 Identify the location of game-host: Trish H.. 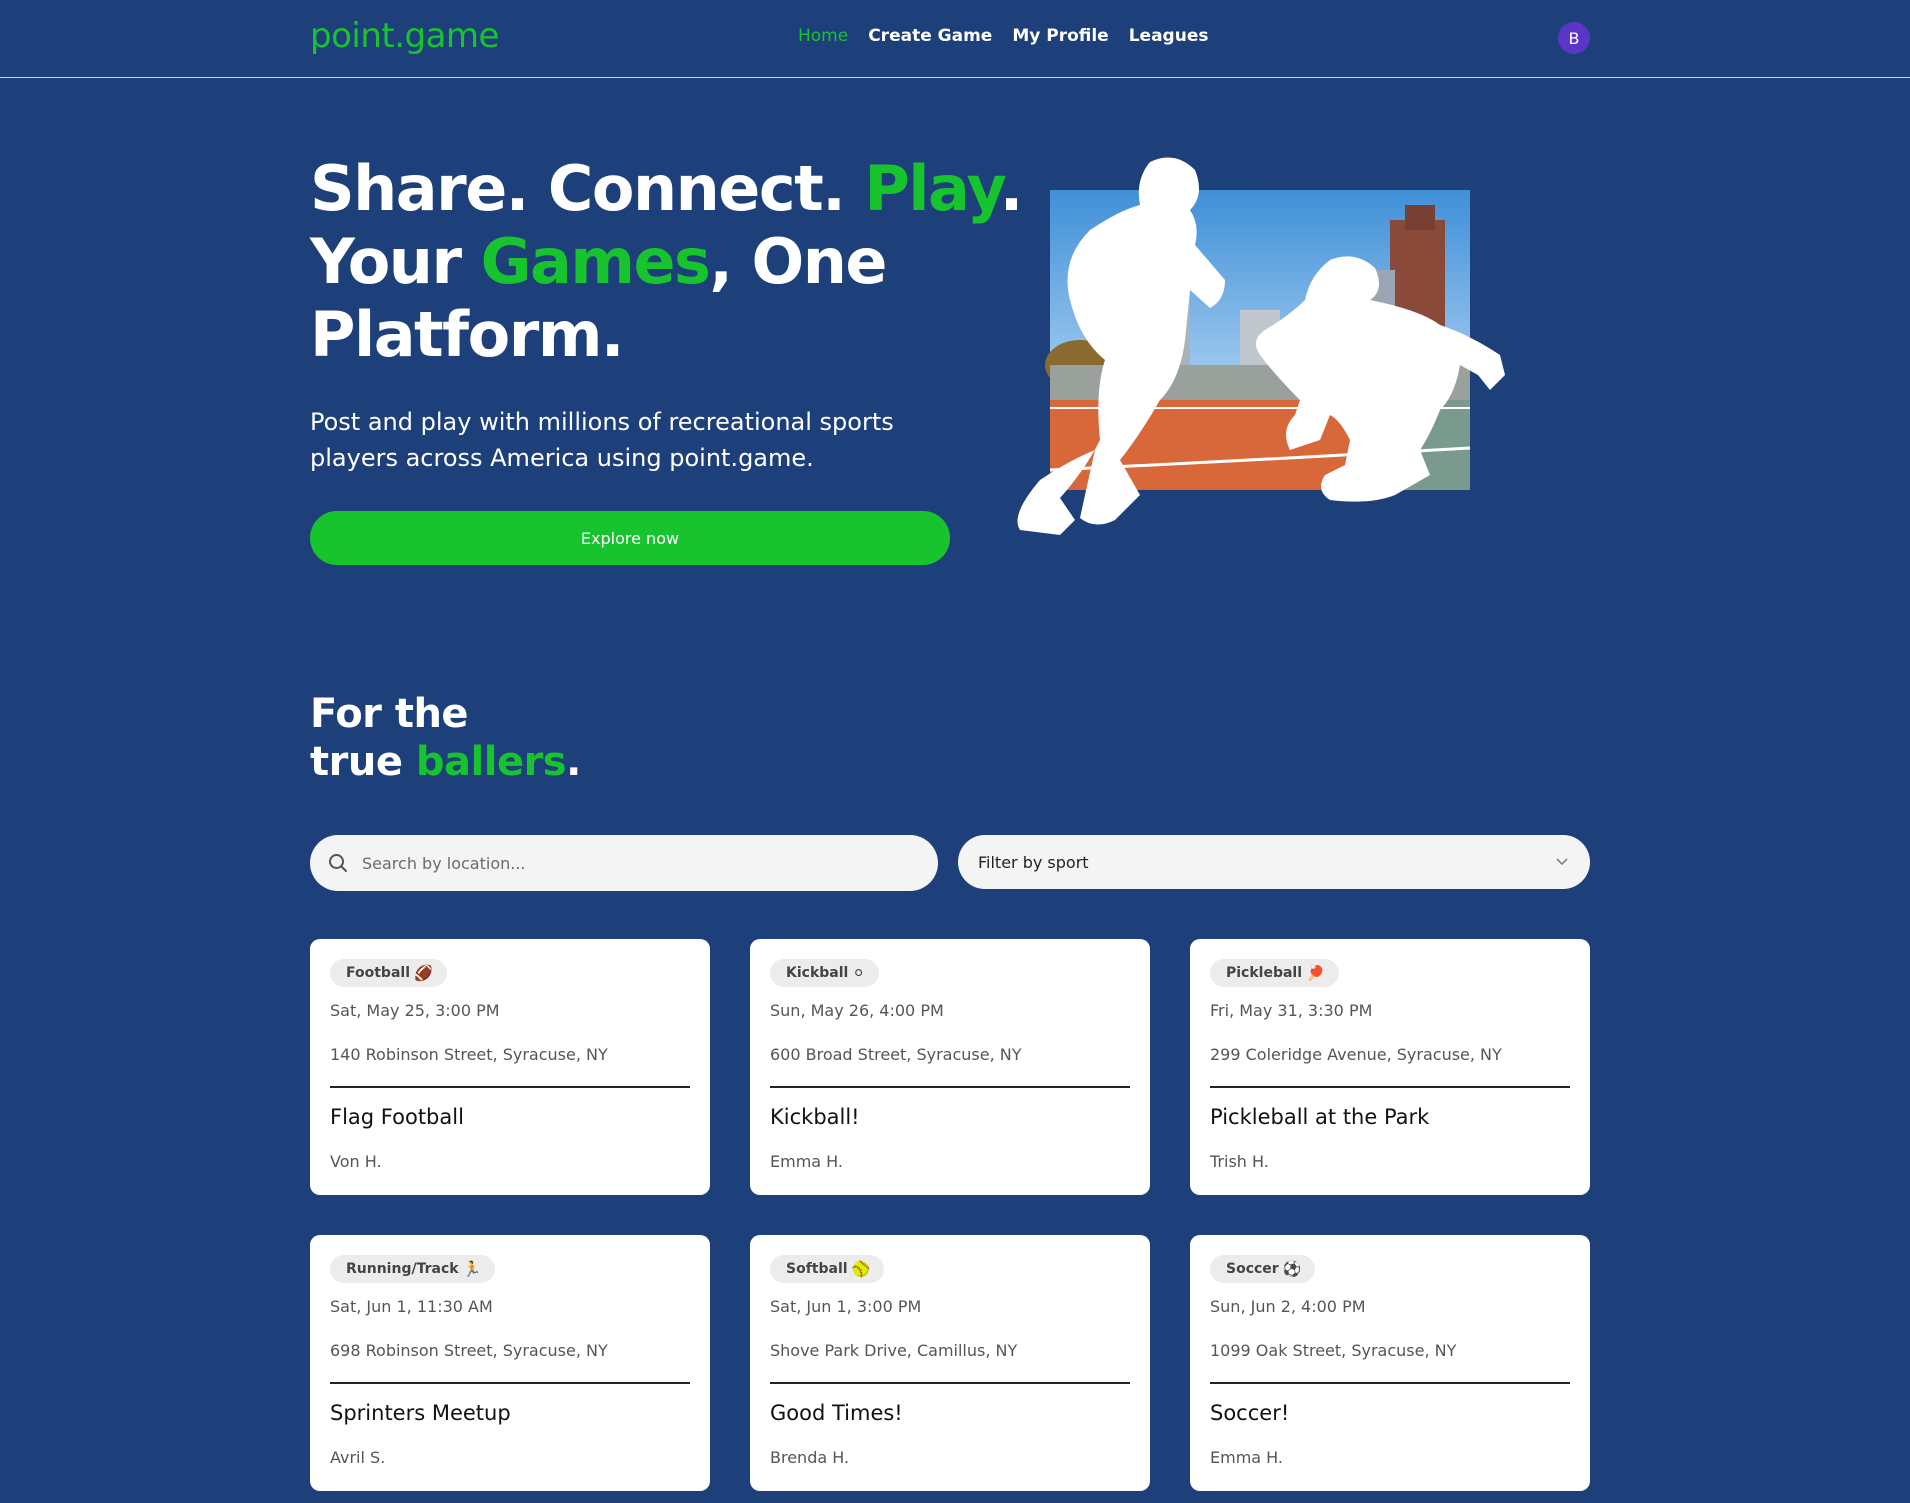
(1239, 1161).